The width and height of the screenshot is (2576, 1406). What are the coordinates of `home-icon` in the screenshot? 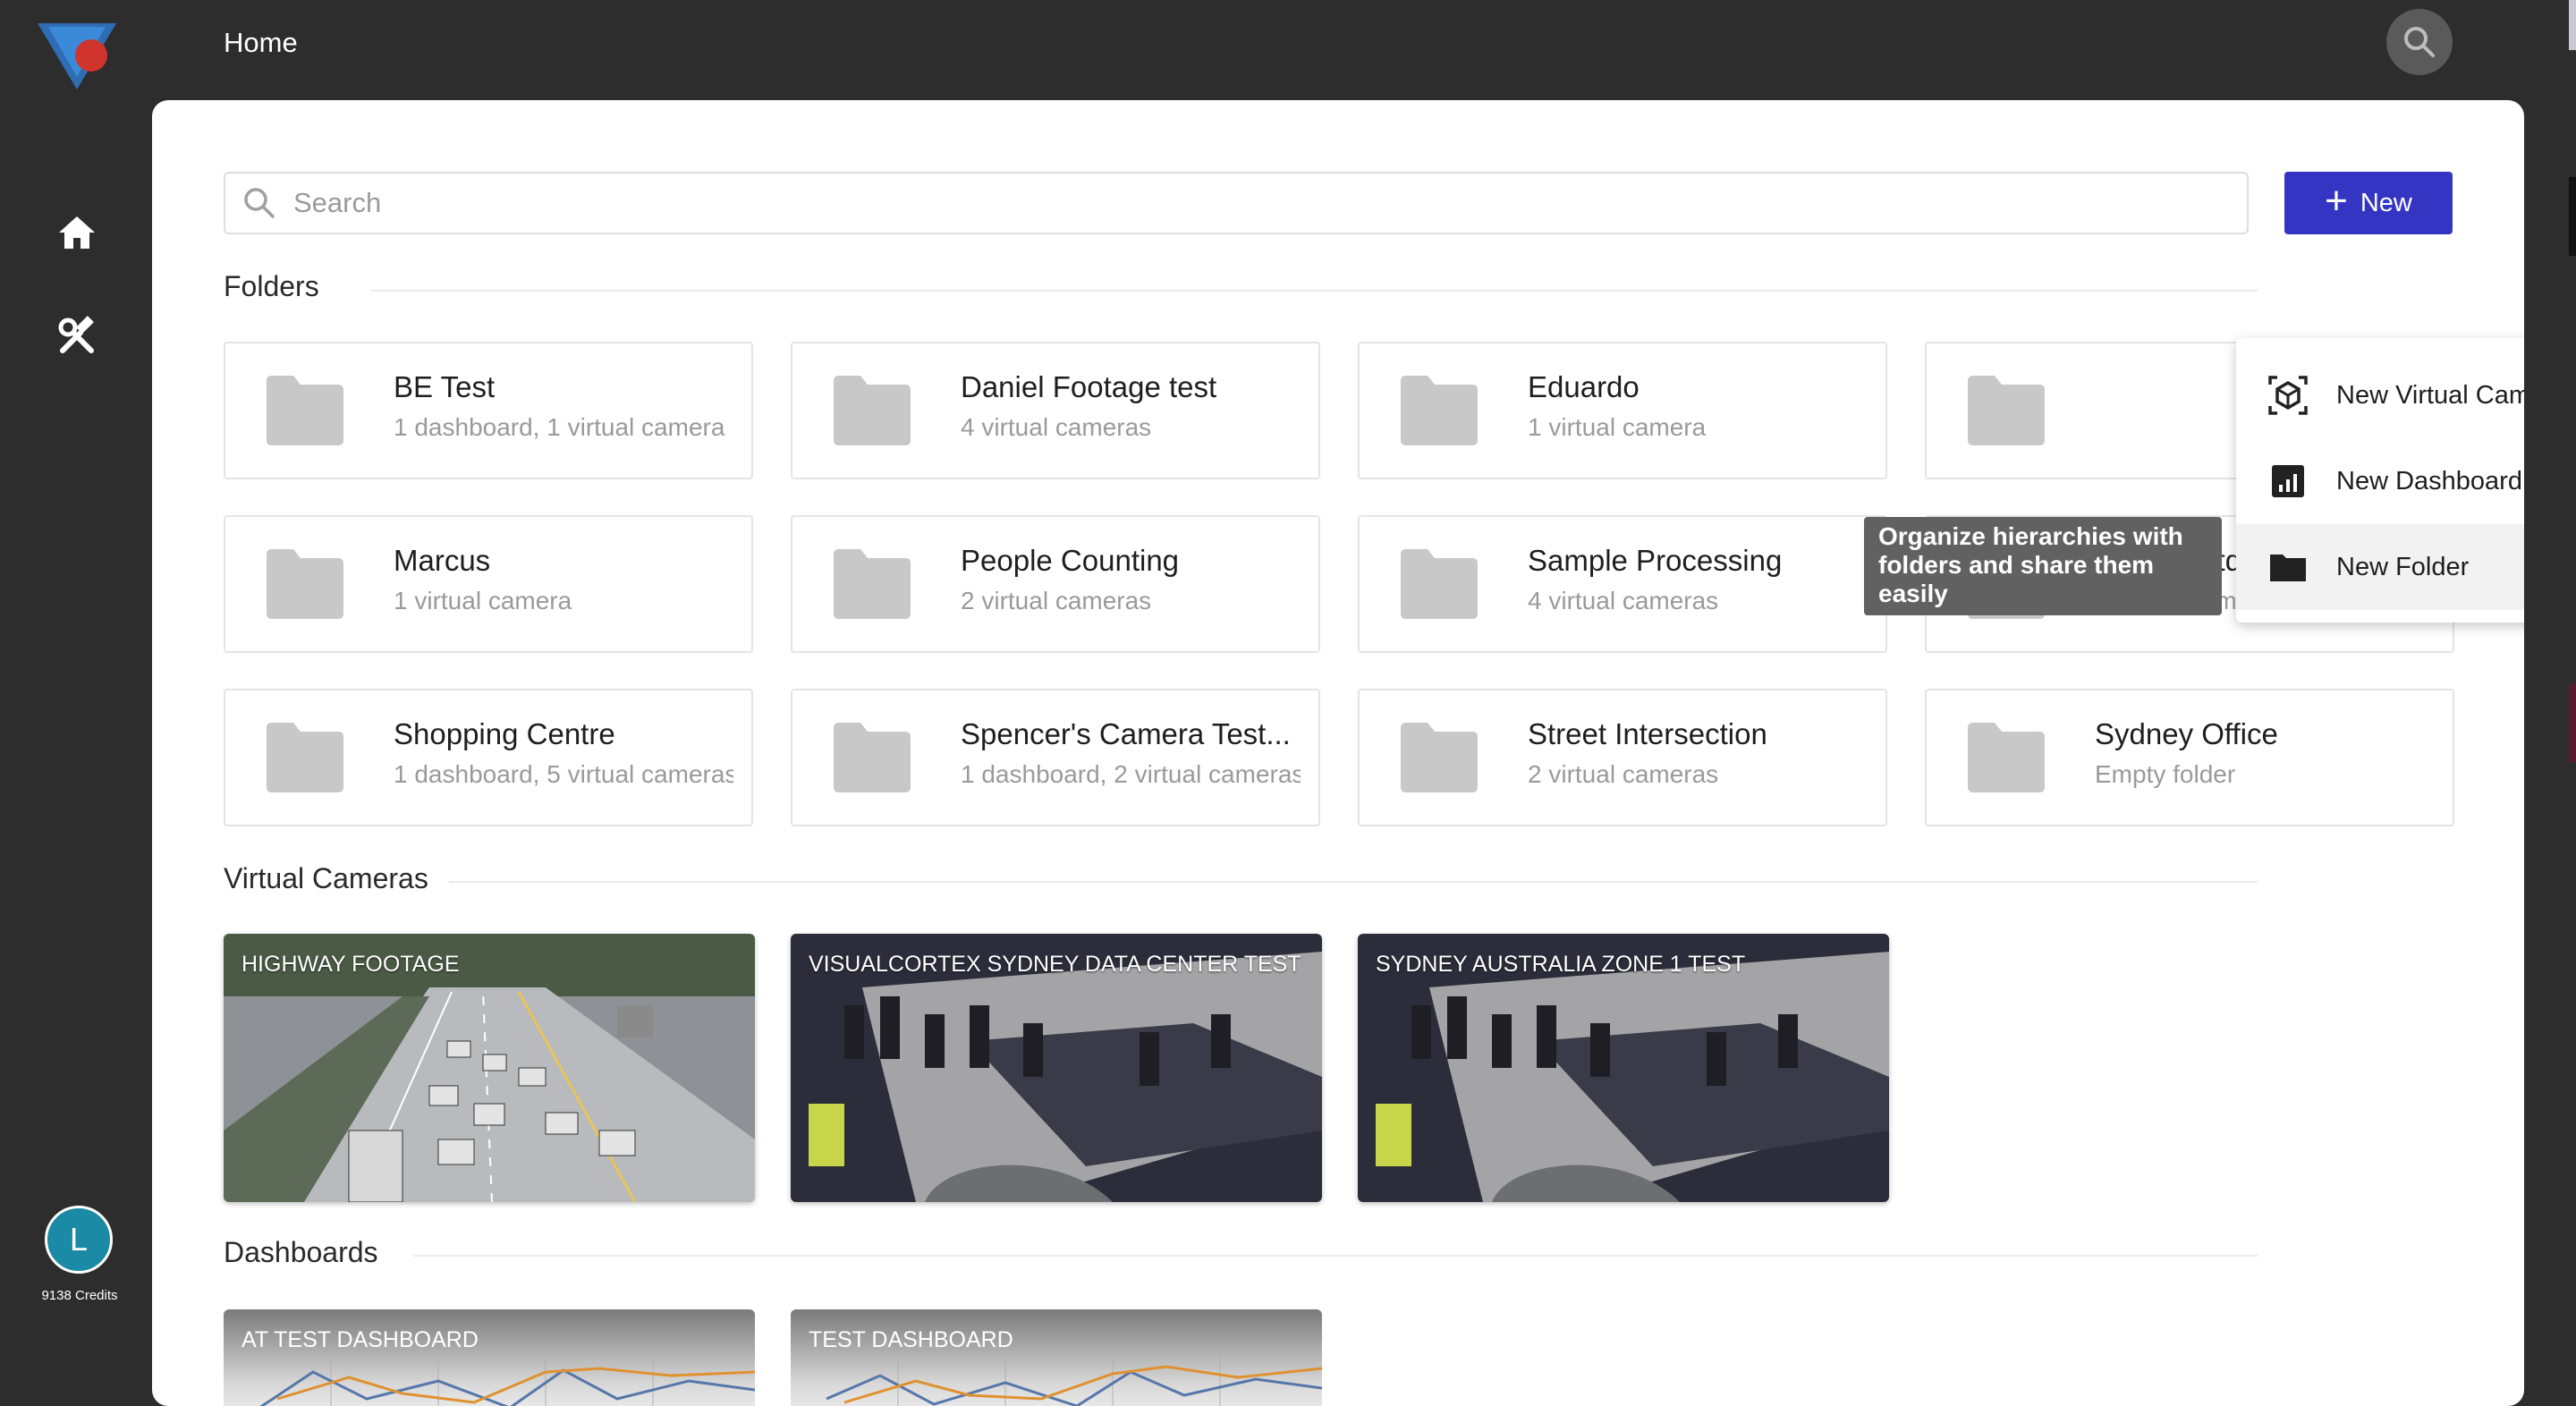 It's located at (77, 233).